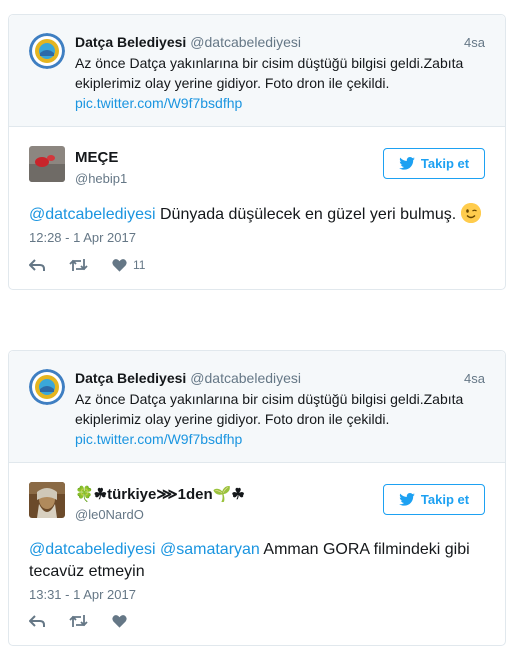 The width and height of the screenshot is (524, 647). What do you see at coordinates (160, 494) in the screenshot?
I see `reply-author-name: 🍀☘türkiye⋙1den🌱☘` at bounding box center [160, 494].